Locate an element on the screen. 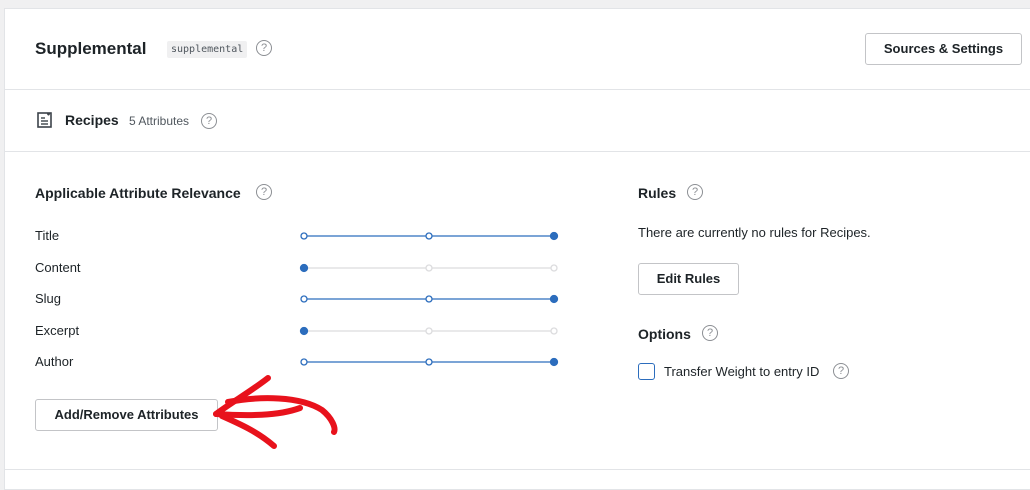 The height and width of the screenshot is (490, 1030). red-arrow-annotation is located at coordinates (275, 412).